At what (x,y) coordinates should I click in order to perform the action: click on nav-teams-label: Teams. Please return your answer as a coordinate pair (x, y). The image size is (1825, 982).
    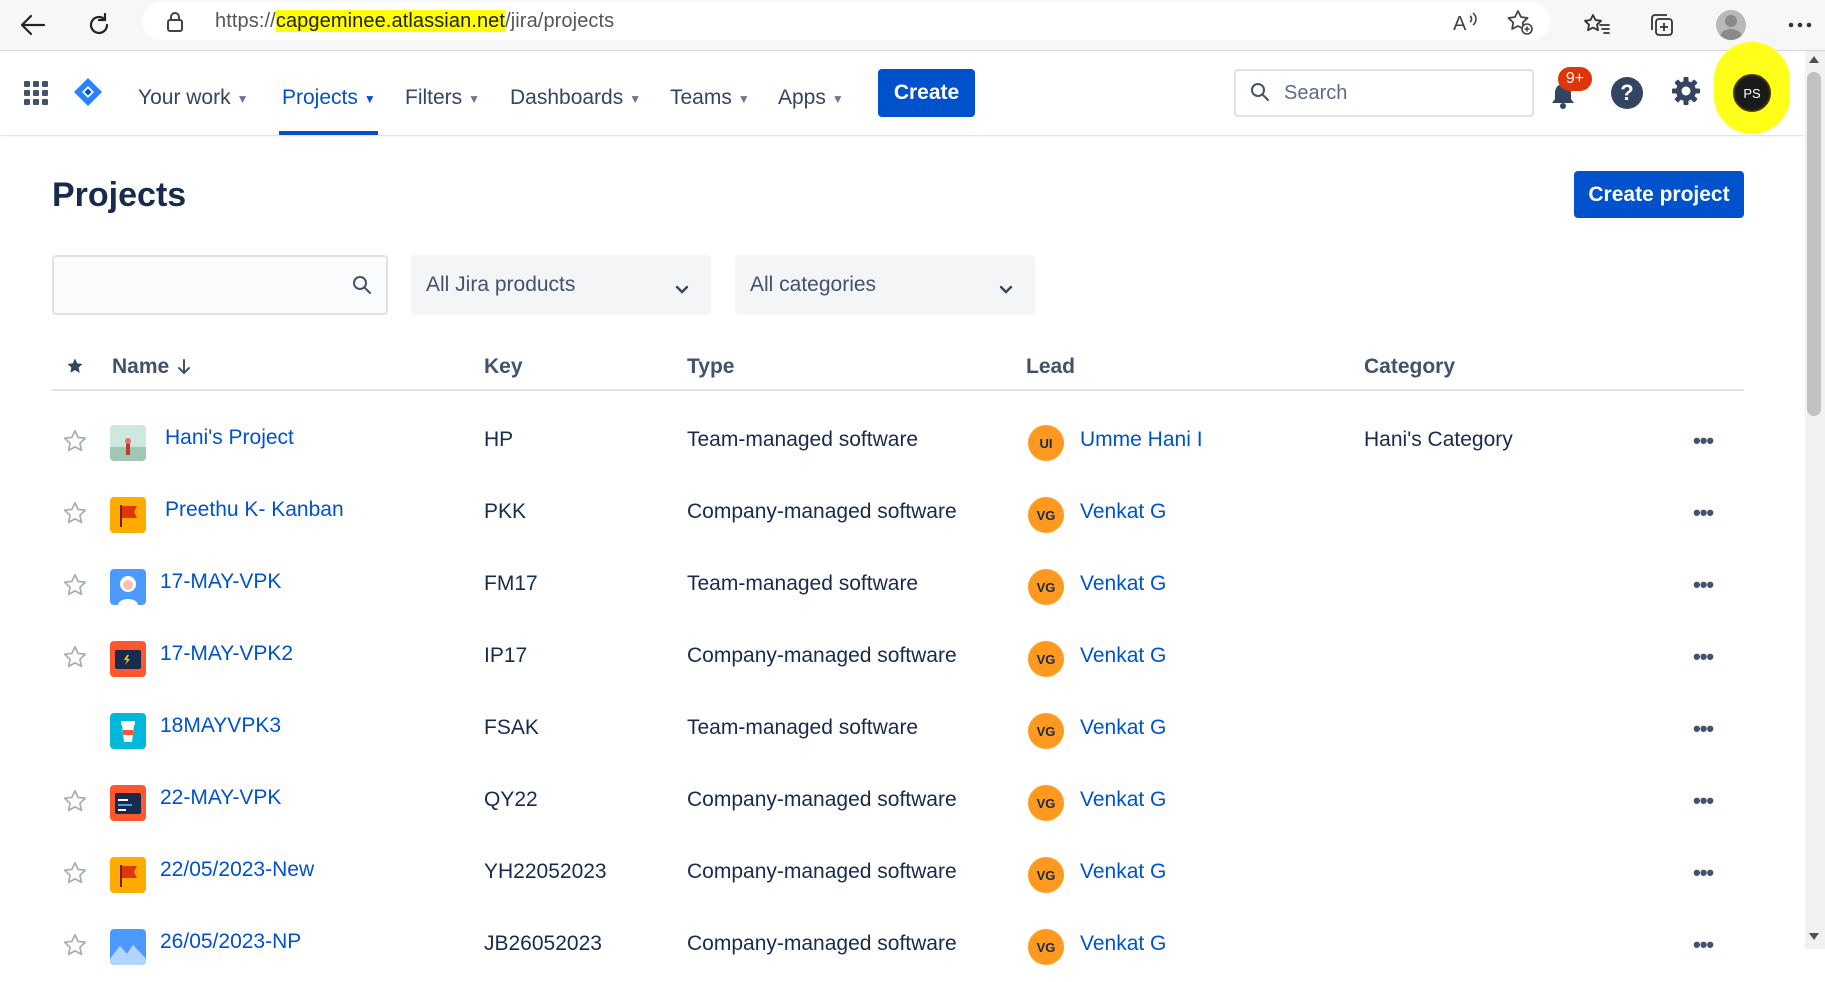
    Looking at the image, I should click on (701, 97).